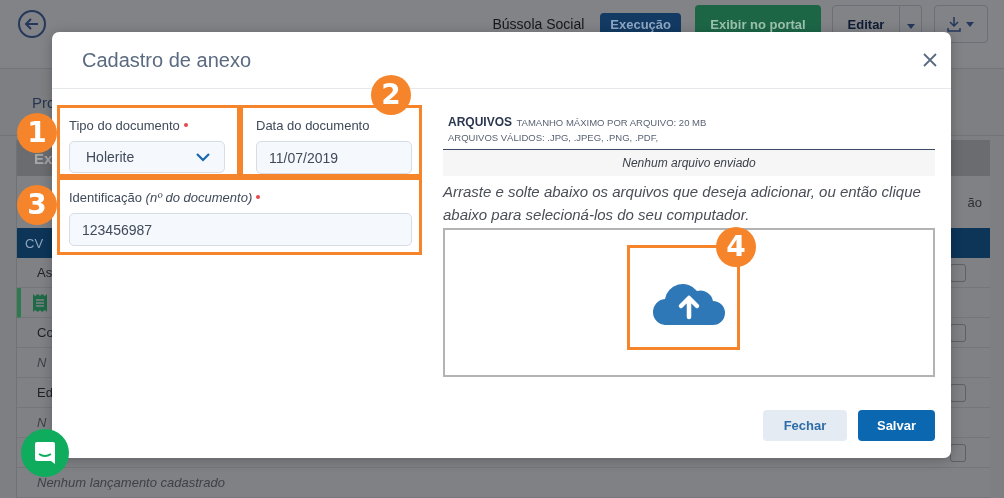 The height and width of the screenshot is (498, 1004). What do you see at coordinates (313, 125) in the screenshot?
I see `field-label: Data do documento` at bounding box center [313, 125].